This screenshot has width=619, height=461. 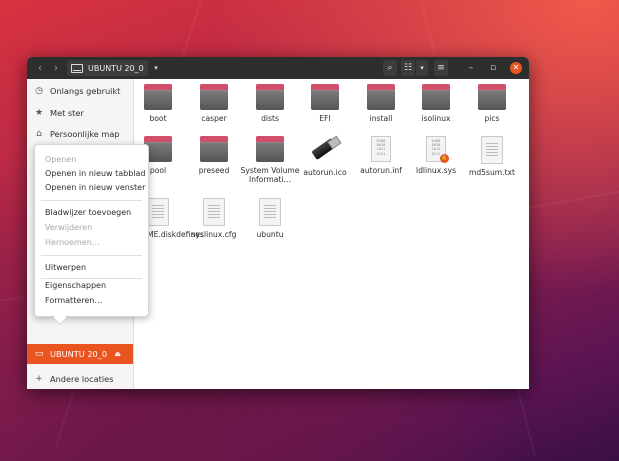 I want to click on plus-icon: +, so click(x=39, y=379).